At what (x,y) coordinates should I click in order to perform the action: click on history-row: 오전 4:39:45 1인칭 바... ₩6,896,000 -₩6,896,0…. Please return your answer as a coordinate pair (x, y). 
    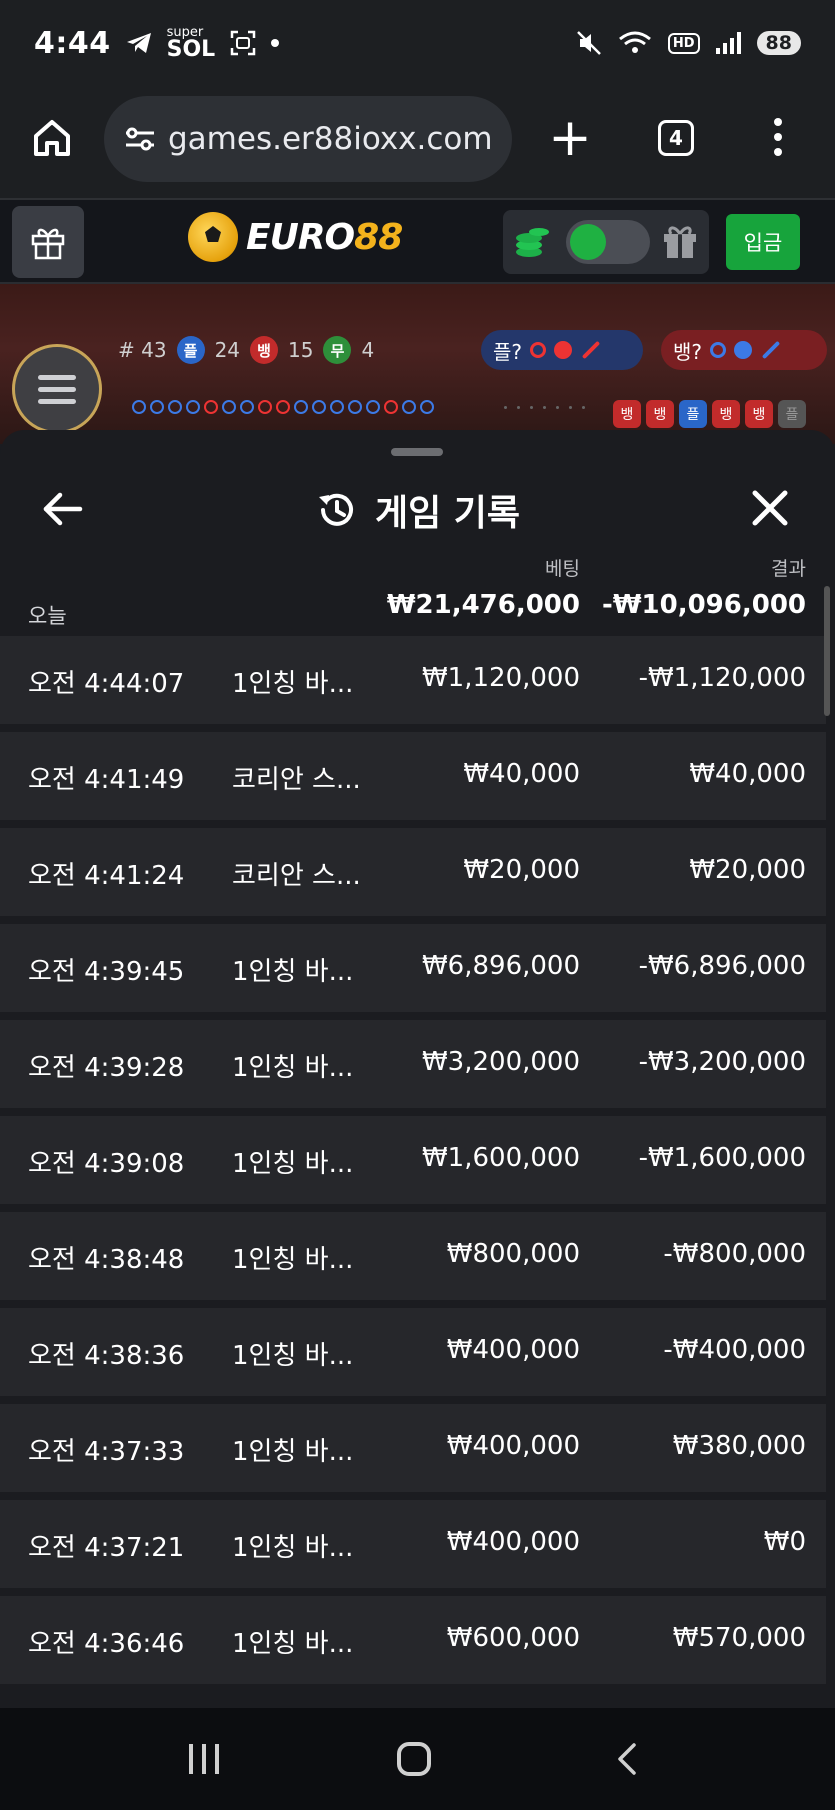
    Looking at the image, I should click on (413, 968).